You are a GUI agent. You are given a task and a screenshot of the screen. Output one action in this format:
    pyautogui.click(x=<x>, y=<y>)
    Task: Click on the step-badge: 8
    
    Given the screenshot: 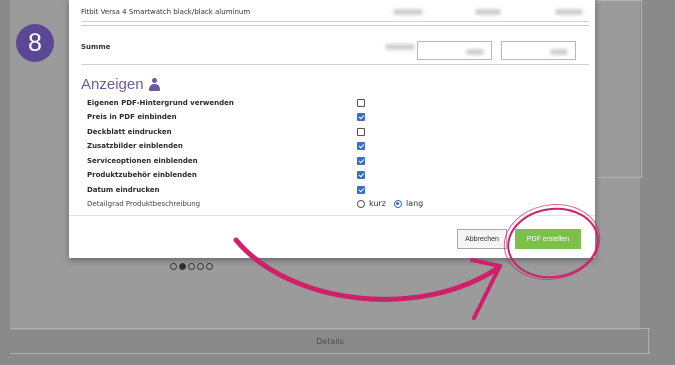 What is the action you would take?
    pyautogui.click(x=35, y=43)
    